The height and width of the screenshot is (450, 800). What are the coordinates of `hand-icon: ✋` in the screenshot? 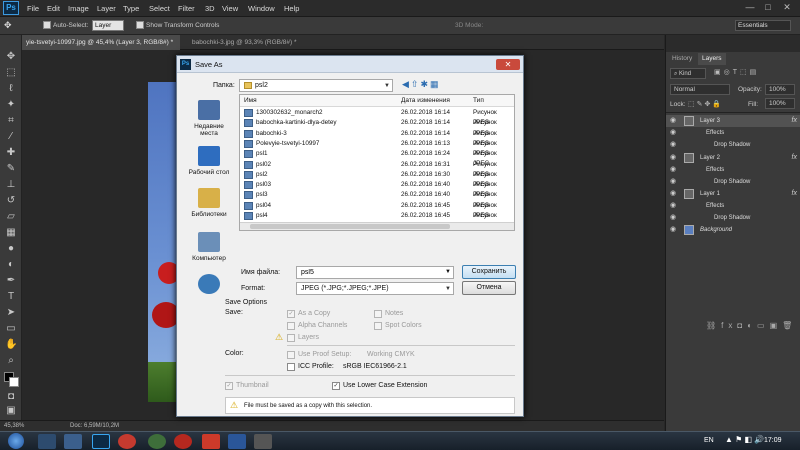 It's located at (11, 345).